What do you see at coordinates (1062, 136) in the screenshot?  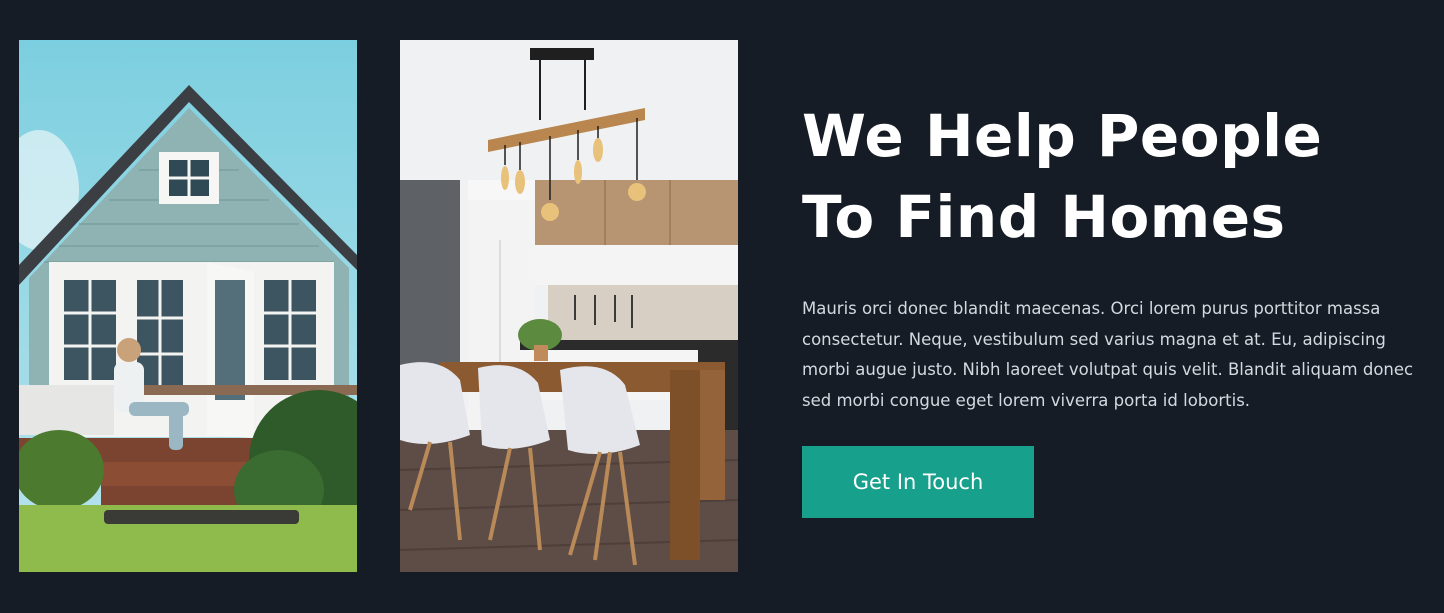 I see `headline-line-1: We Help People` at bounding box center [1062, 136].